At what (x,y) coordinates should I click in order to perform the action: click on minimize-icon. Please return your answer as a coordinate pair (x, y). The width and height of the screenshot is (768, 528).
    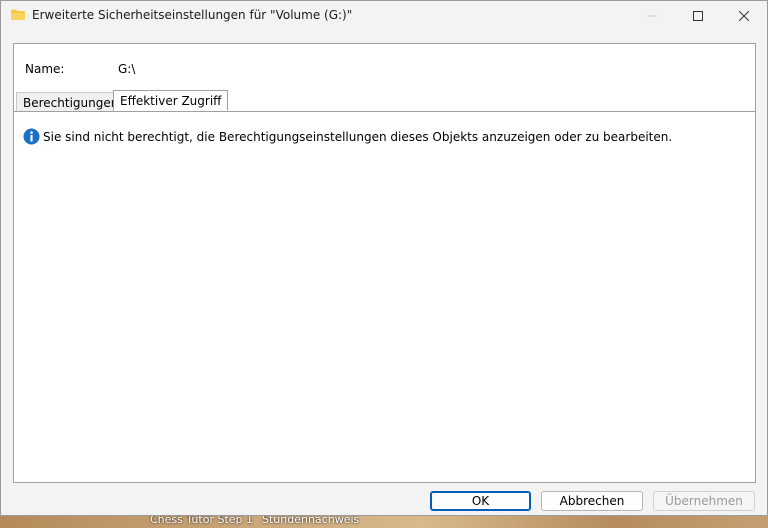
    Looking at the image, I should click on (652, 16).